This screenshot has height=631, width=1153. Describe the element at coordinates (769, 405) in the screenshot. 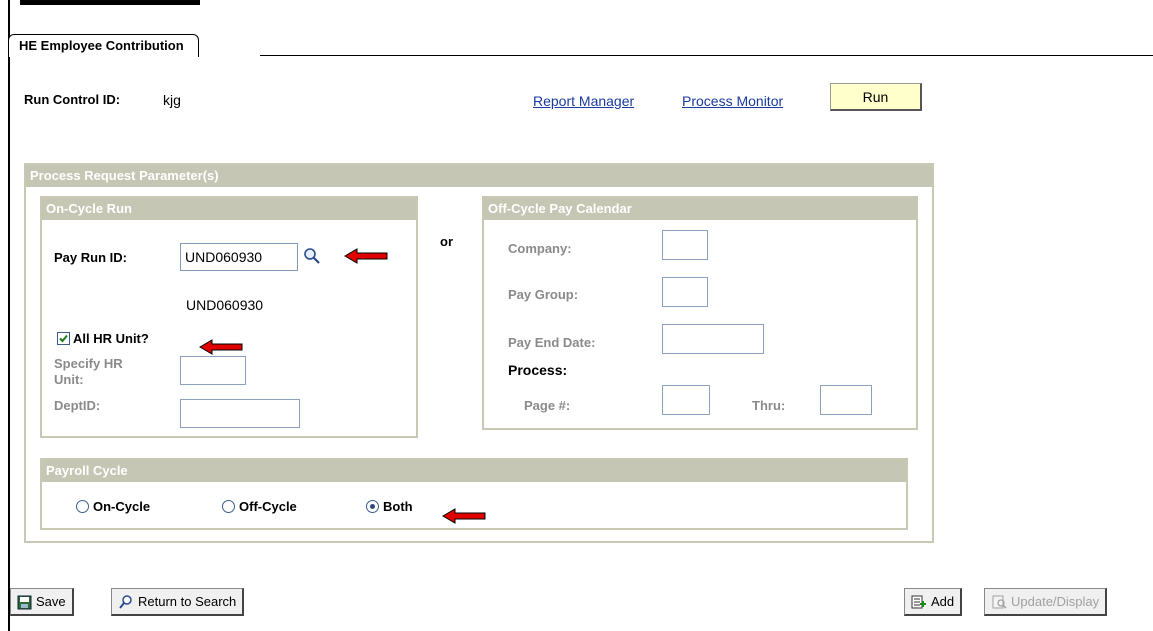

I see `thru-label: Thru:` at that location.